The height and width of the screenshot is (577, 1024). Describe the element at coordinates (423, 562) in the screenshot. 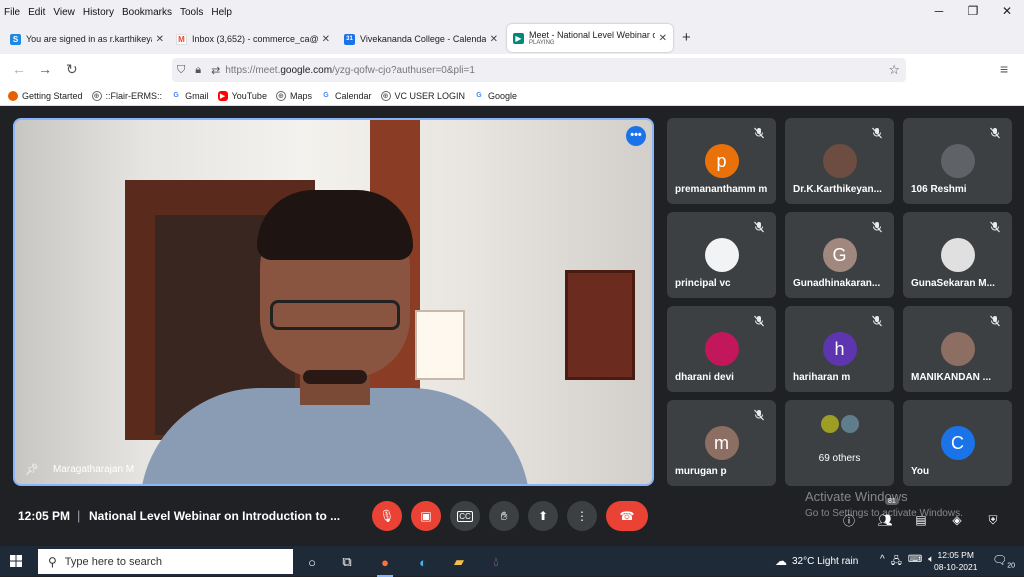

I see `edge-icon: ◐` at that location.